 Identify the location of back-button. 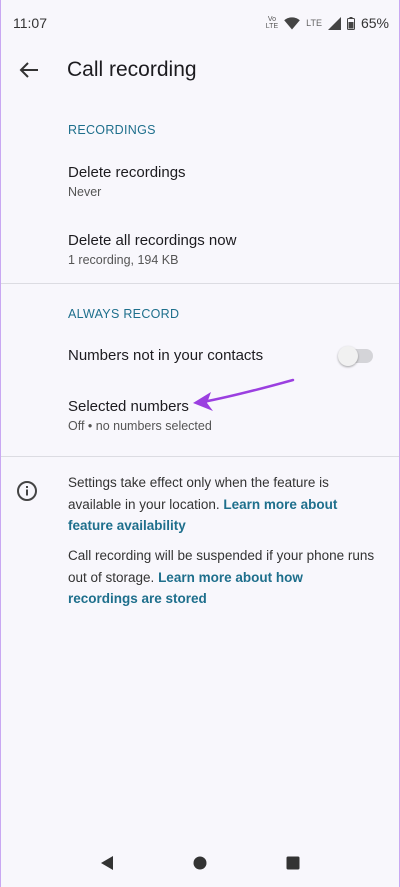
(29, 70).